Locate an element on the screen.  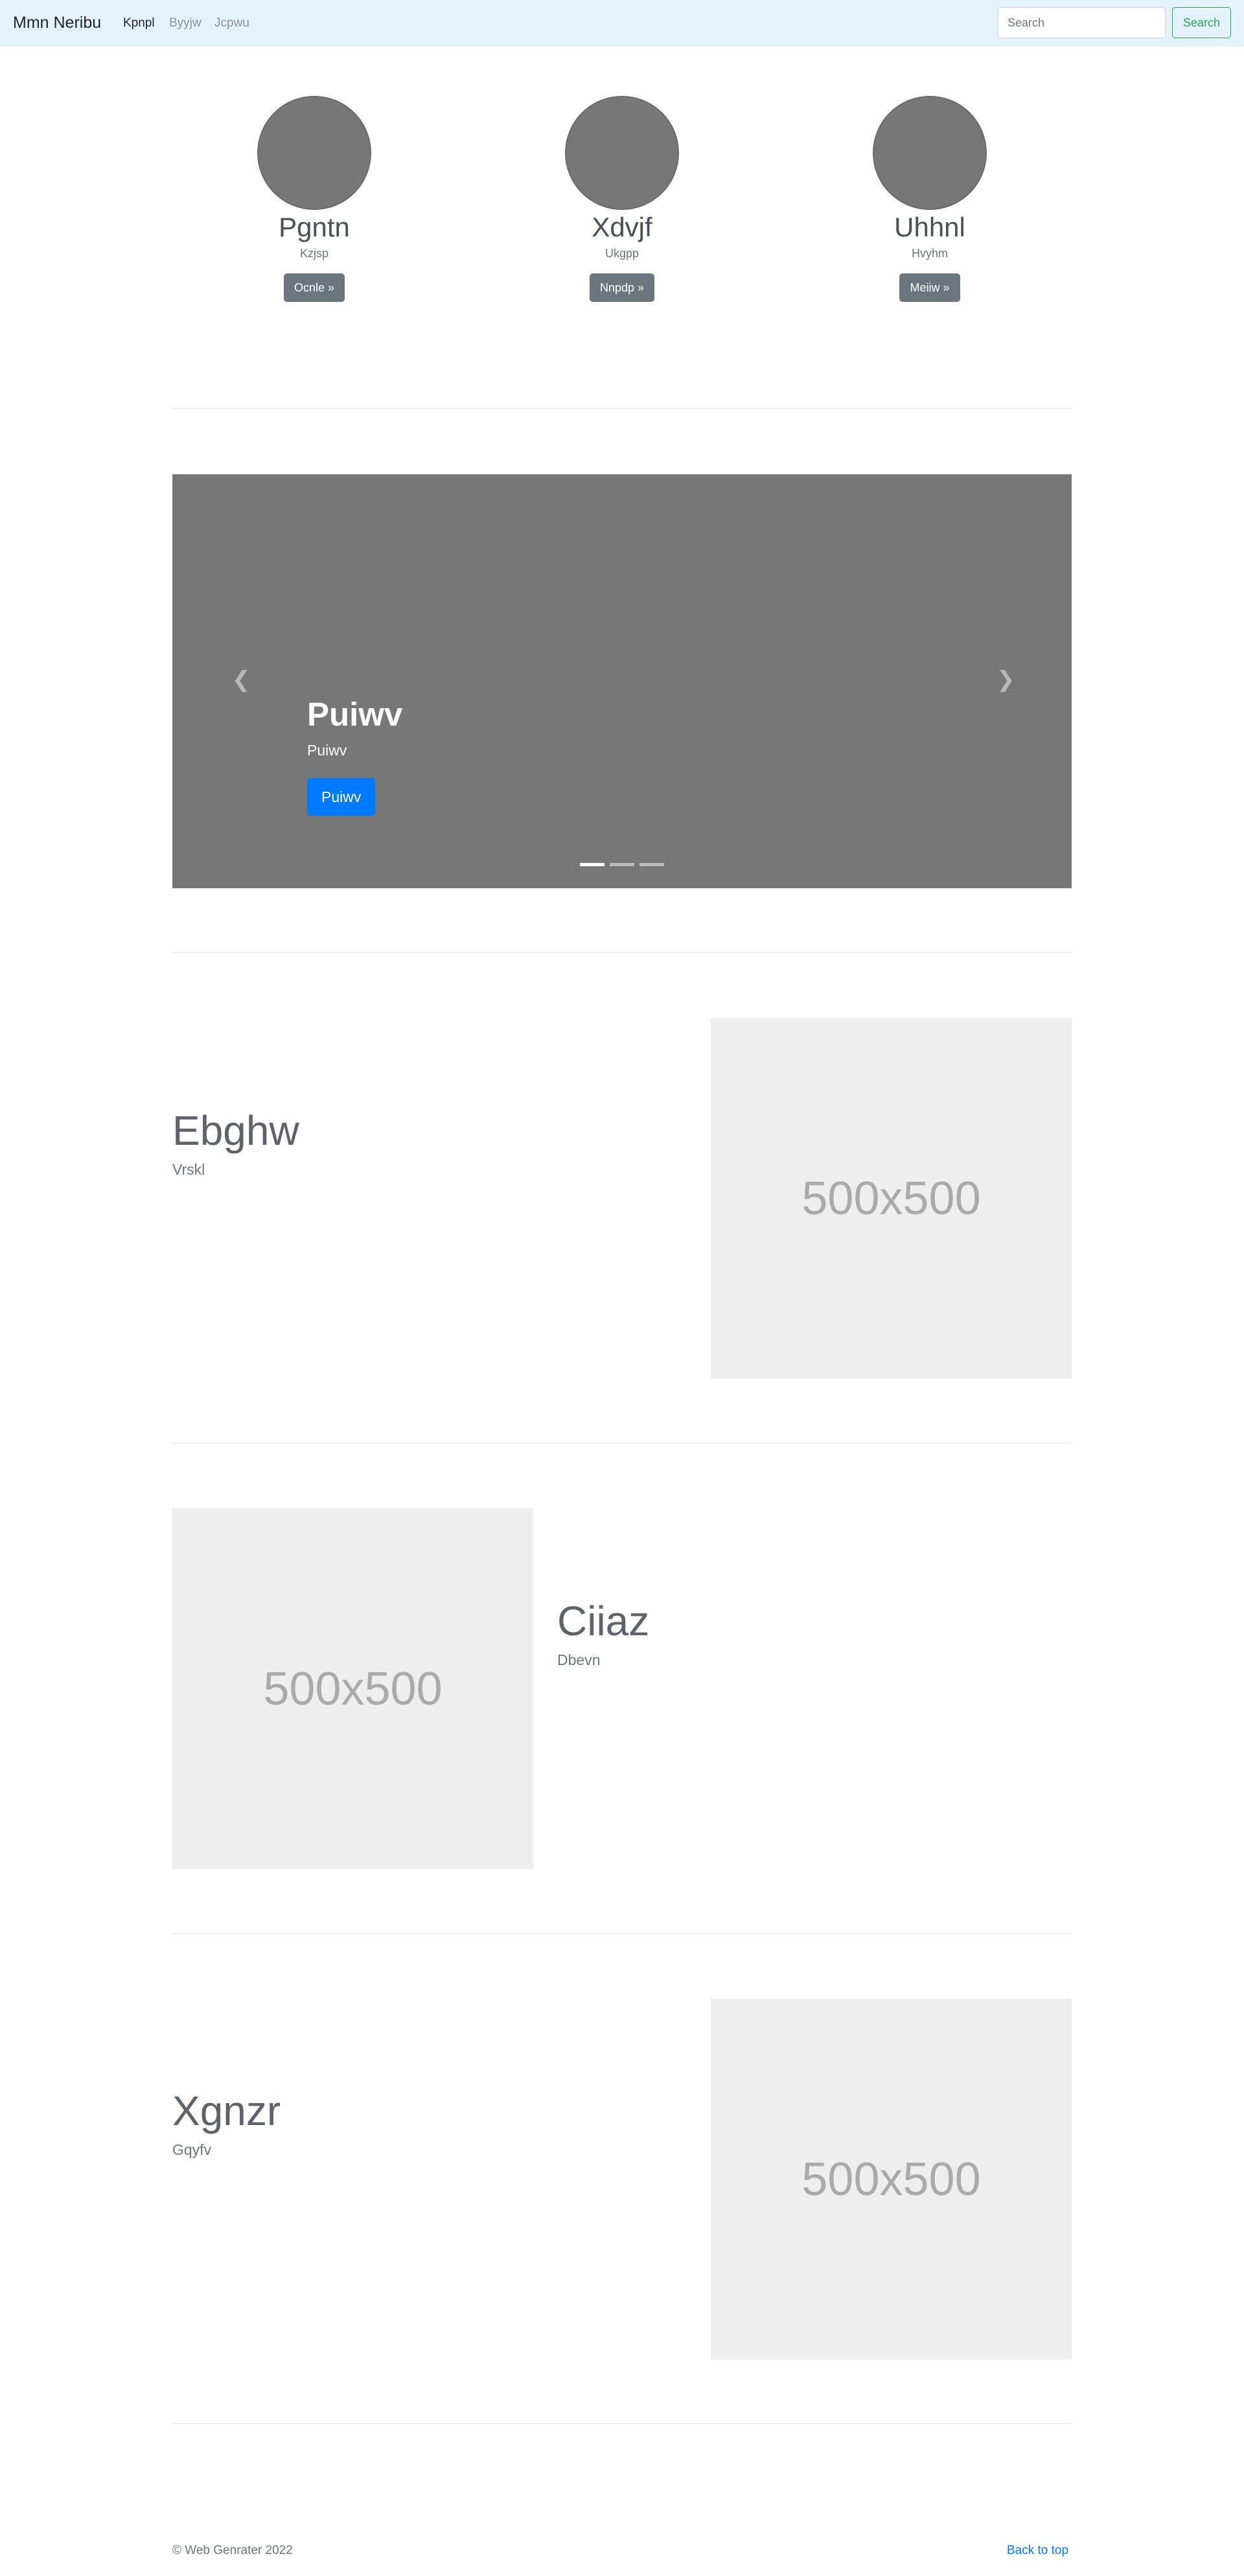
profile-subtitle: Kzjsp is located at coordinates (313, 253).